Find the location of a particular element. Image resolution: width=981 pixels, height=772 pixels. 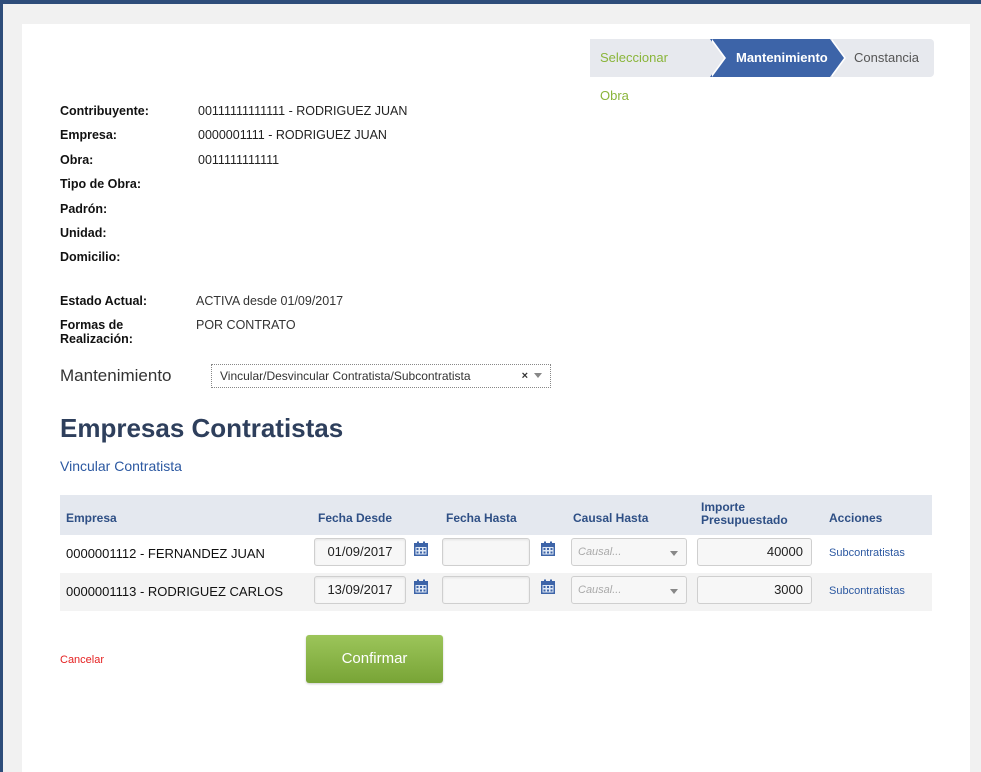

header-fecha-hasta: Fecha Hasta is located at coordinates (481, 518).